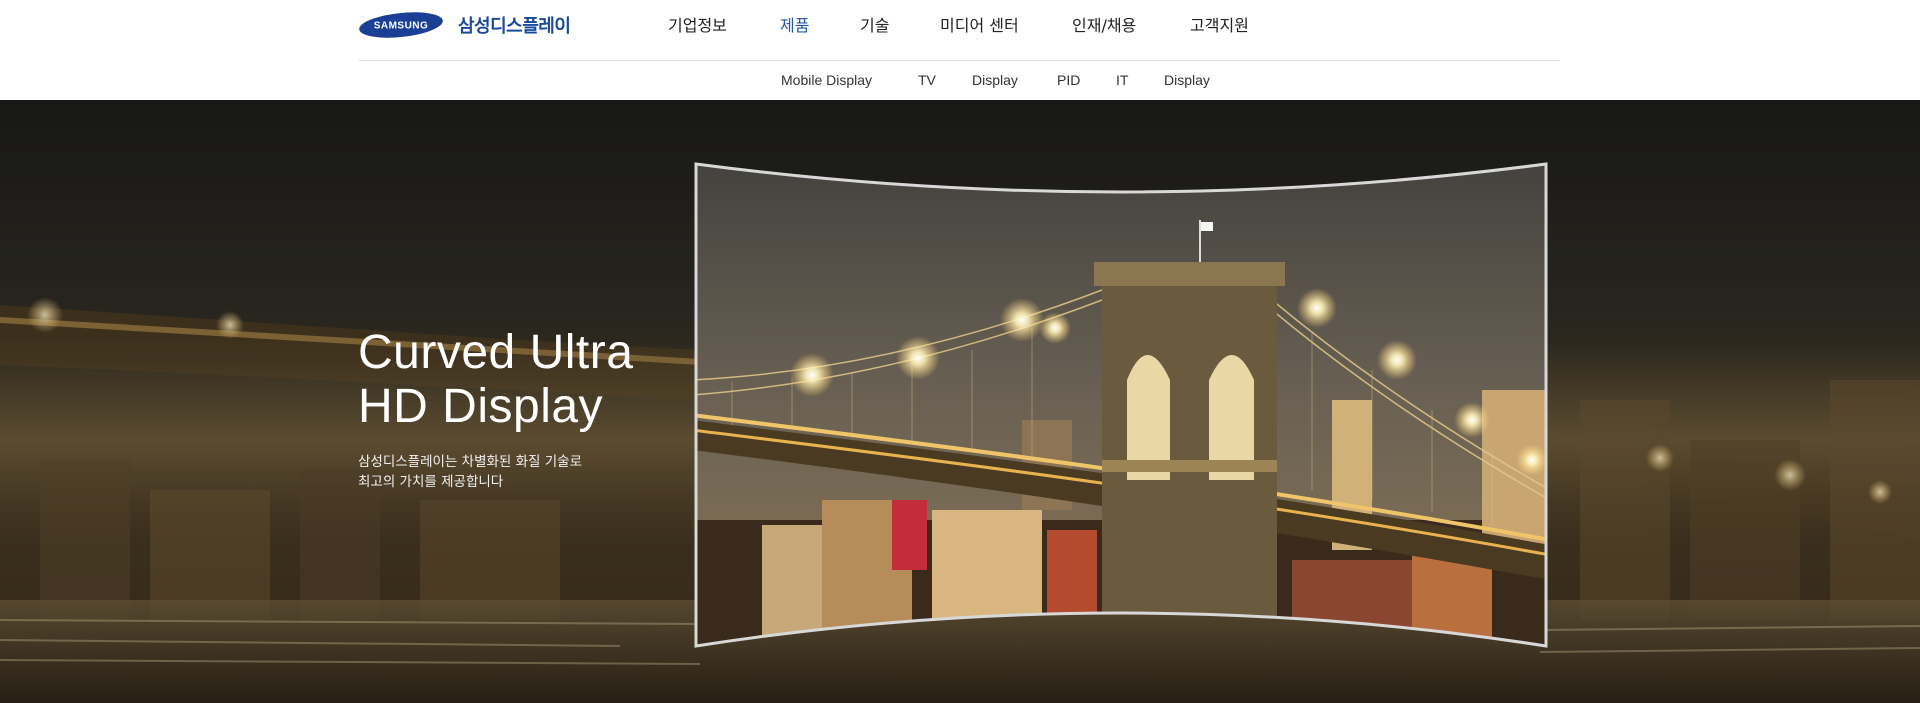 The height and width of the screenshot is (703, 1920). I want to click on hero-title-line-1: Curved Ultra, so click(496, 352).